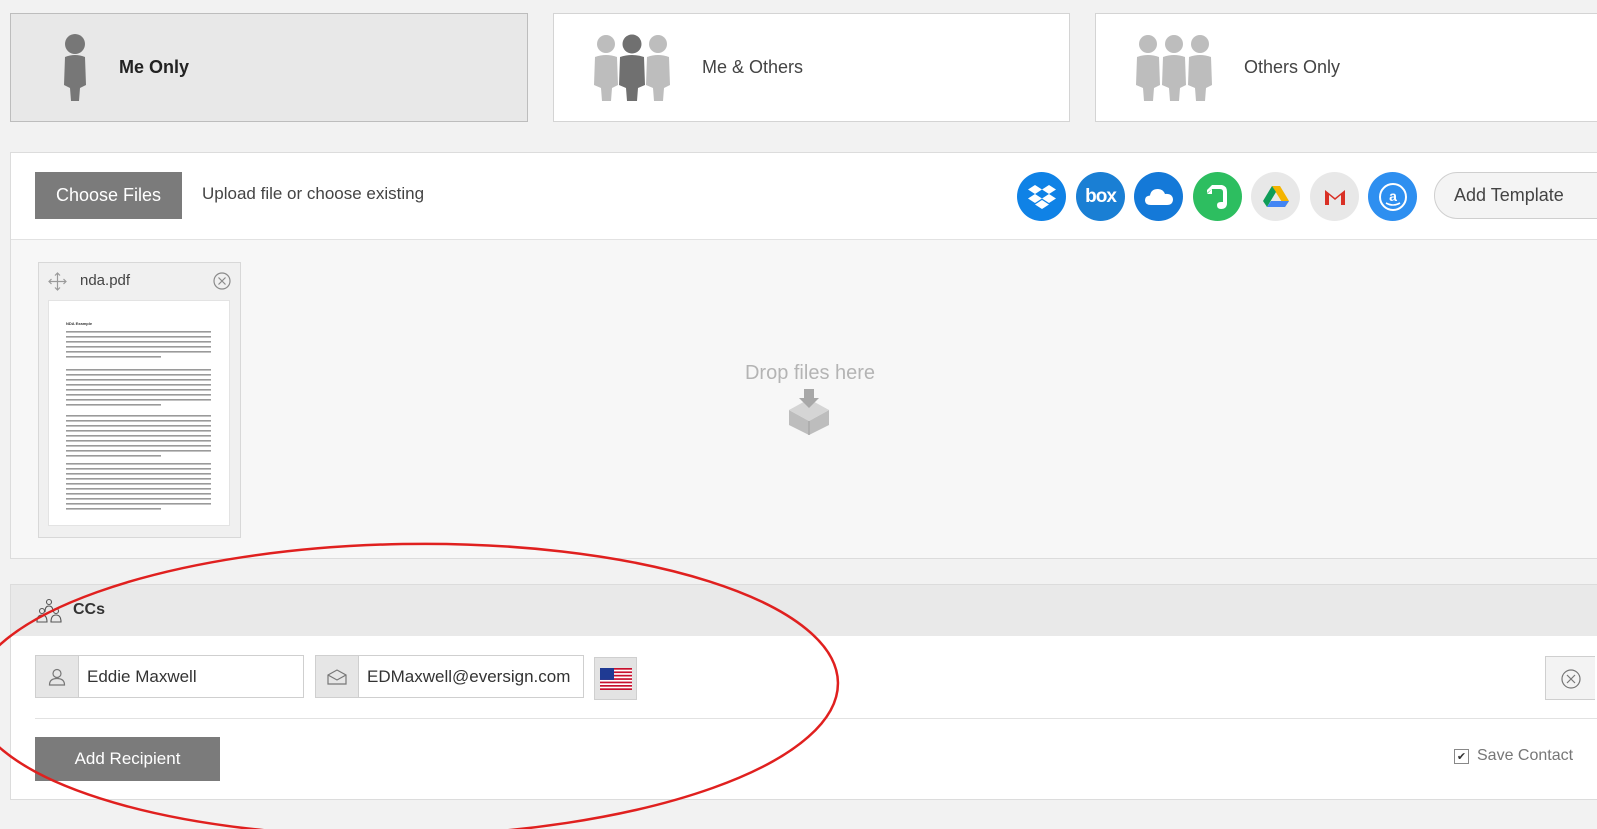  What do you see at coordinates (108, 195) in the screenshot?
I see `choose-files-button: Choose Files` at bounding box center [108, 195].